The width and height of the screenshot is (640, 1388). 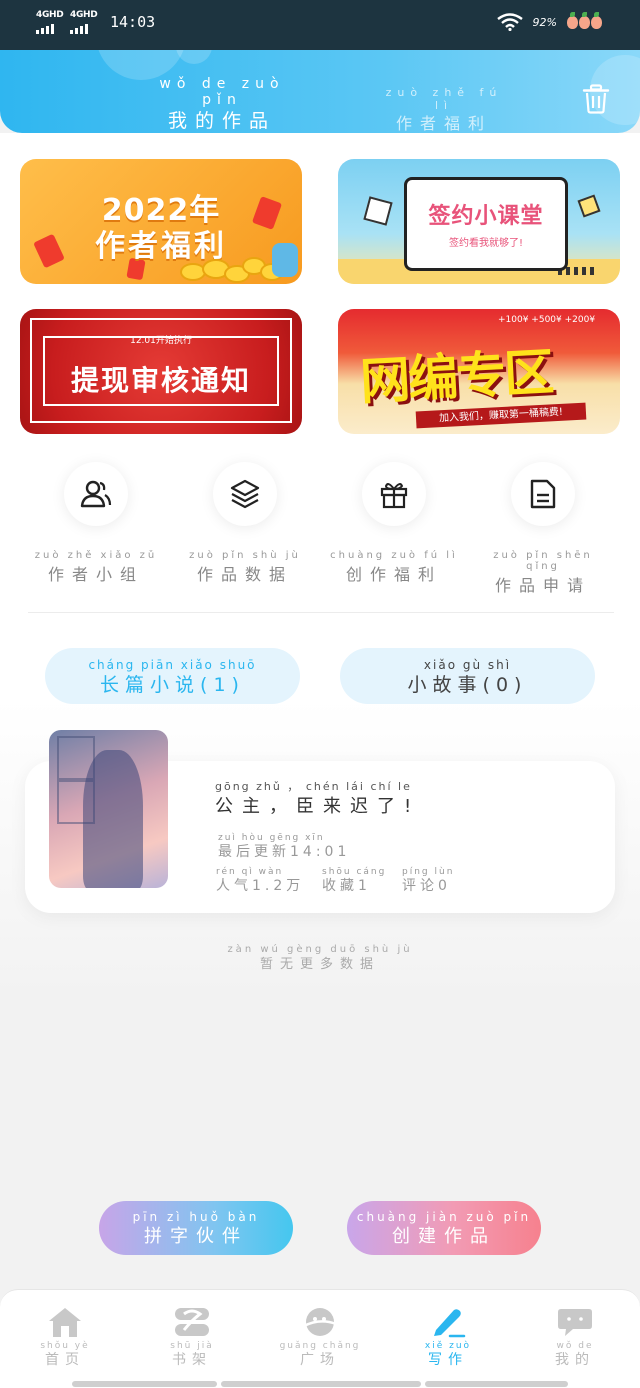 I want to click on tab-long-novel: cháng piān xiǎo shuō 长篇小说(1), so click(x=172, y=676).